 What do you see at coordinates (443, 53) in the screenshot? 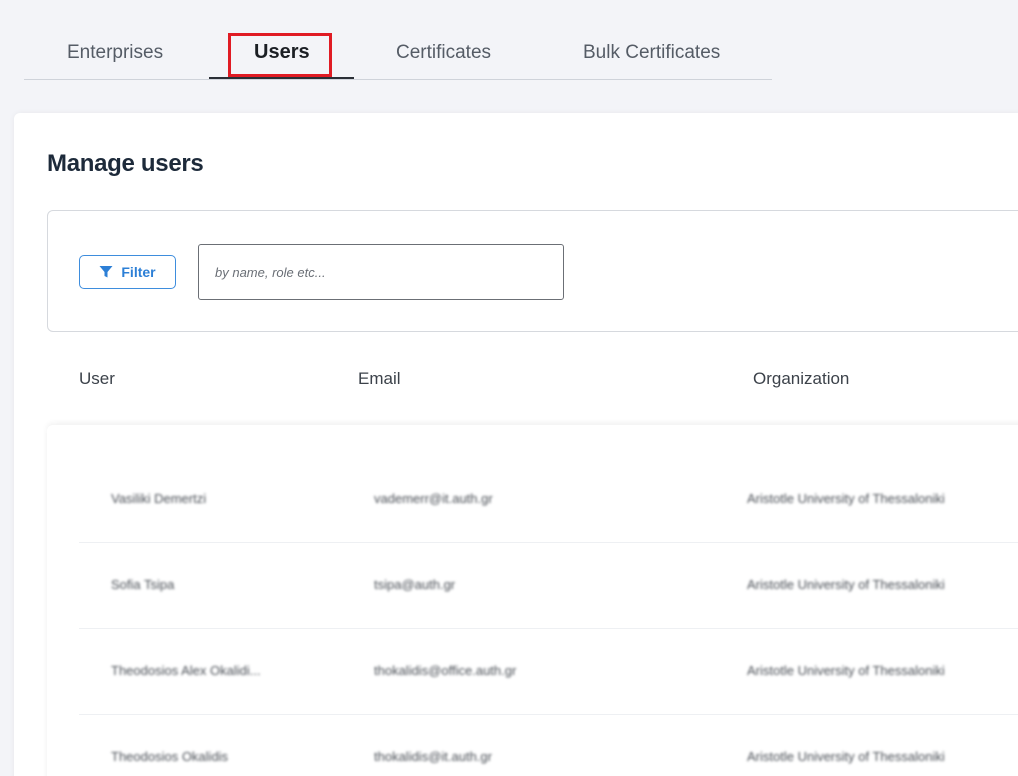
I see `tab-certificates: Certificates` at bounding box center [443, 53].